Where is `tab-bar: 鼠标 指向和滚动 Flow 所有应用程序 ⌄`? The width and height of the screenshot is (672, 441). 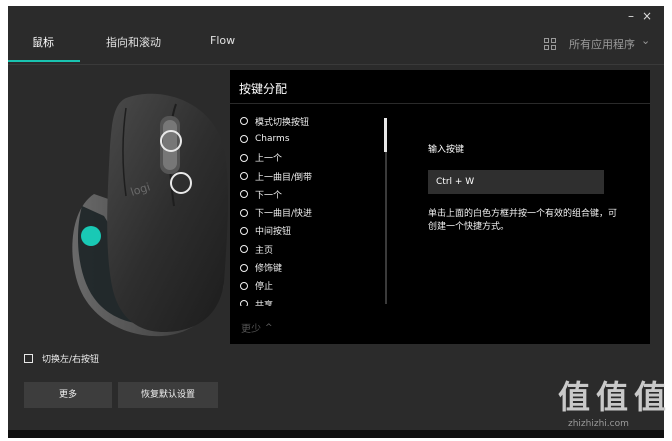 tab-bar: 鼠标 指向和滚动 Flow 所有应用程序 ⌄ is located at coordinates (336, 46).